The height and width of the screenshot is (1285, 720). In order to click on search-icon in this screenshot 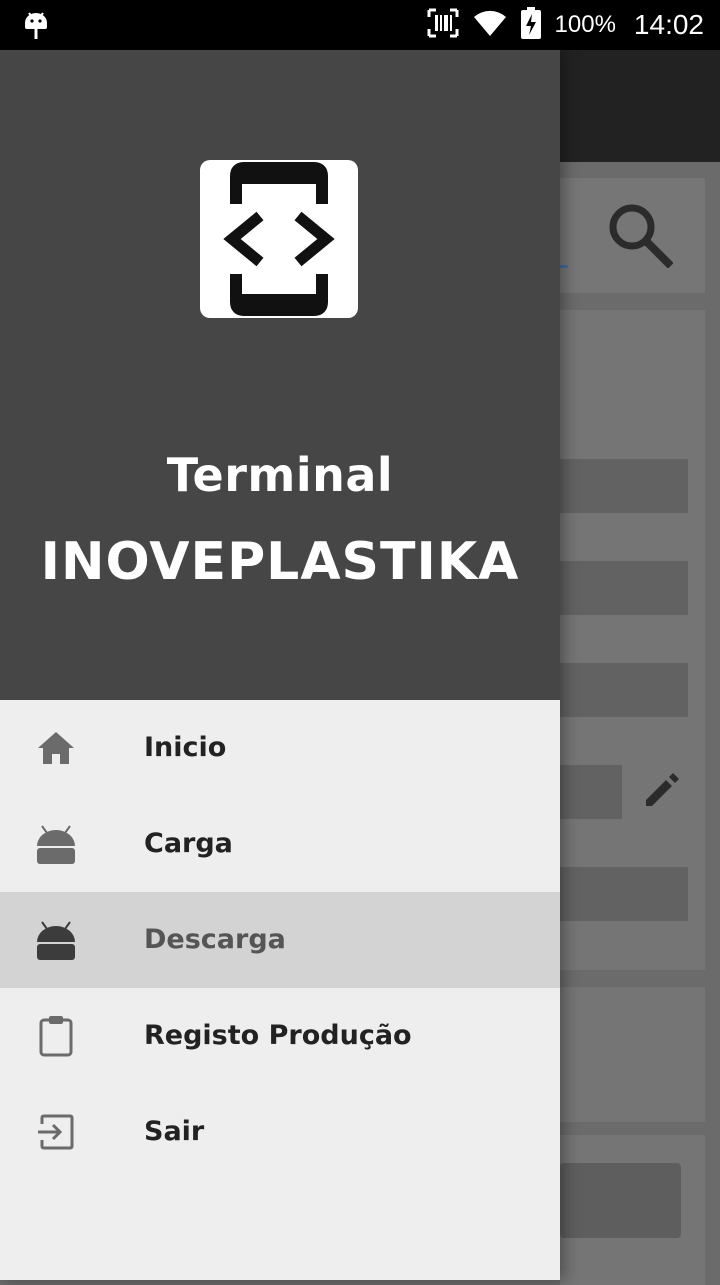, I will do `click(639, 236)`.